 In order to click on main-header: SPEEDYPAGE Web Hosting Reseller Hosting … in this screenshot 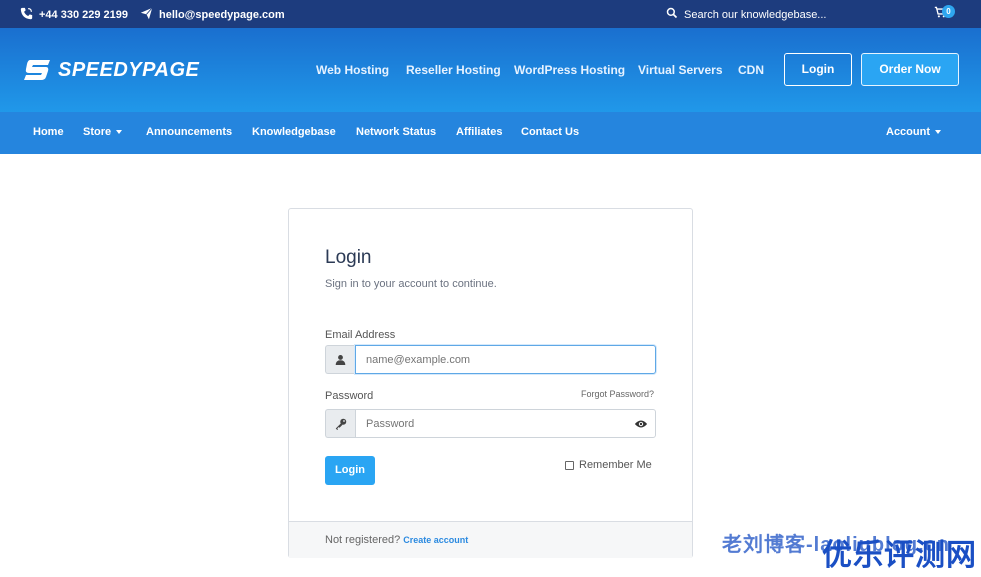, I will do `click(490, 70)`.